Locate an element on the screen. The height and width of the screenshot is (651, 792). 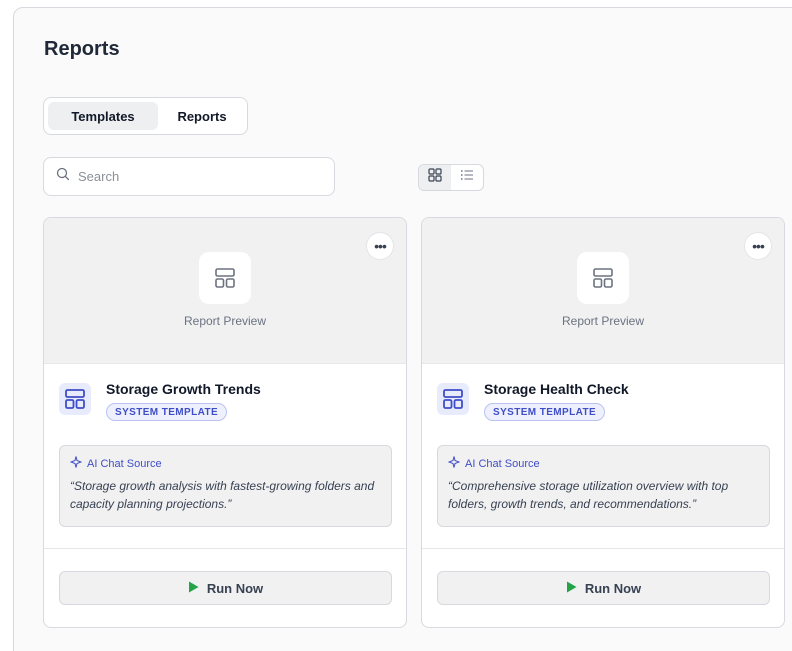
grid-view-button is located at coordinates (435, 177).